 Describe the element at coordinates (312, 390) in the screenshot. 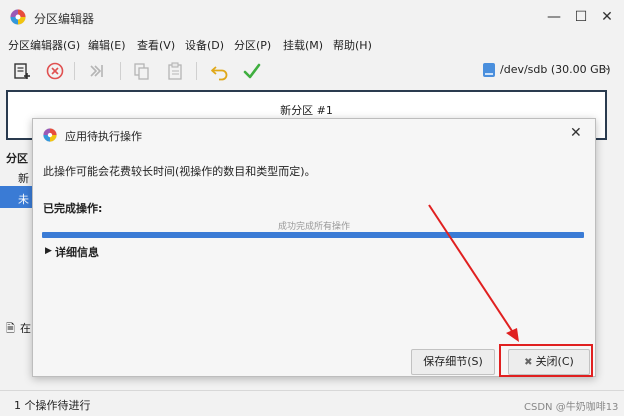

I see `divider` at that location.